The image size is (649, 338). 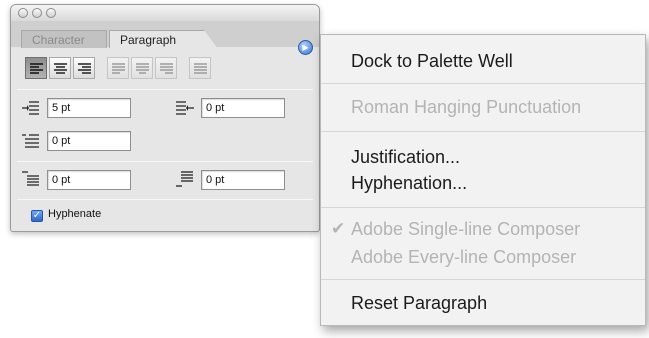 What do you see at coordinates (464, 257) in the screenshot?
I see `menu-item-adobe-every-line-composer: Adobe Every-line Composer` at bounding box center [464, 257].